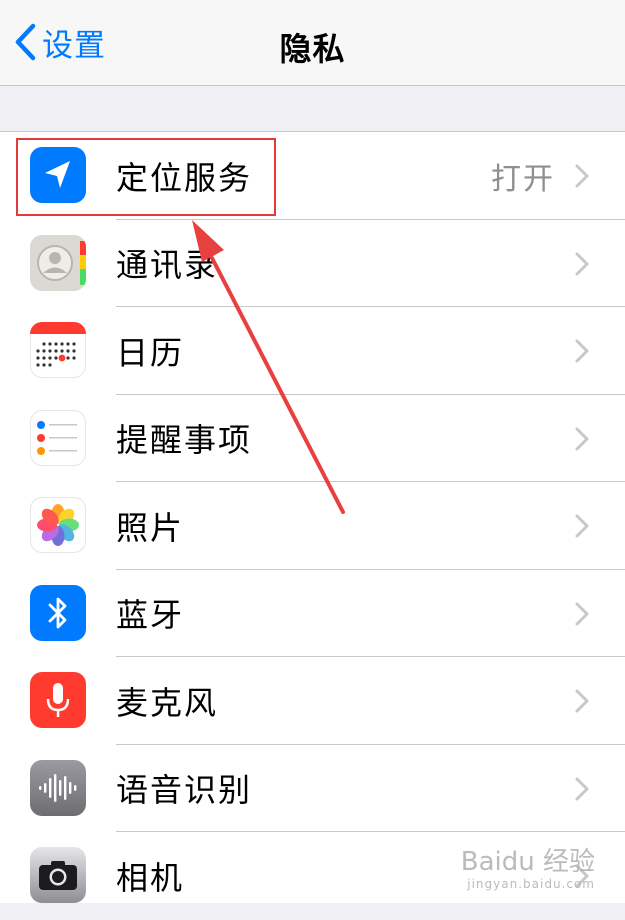 The height and width of the screenshot is (920, 625). Describe the element at coordinates (531, 884) in the screenshot. I see `watermark-sub: jingyan.baidu.com` at that location.